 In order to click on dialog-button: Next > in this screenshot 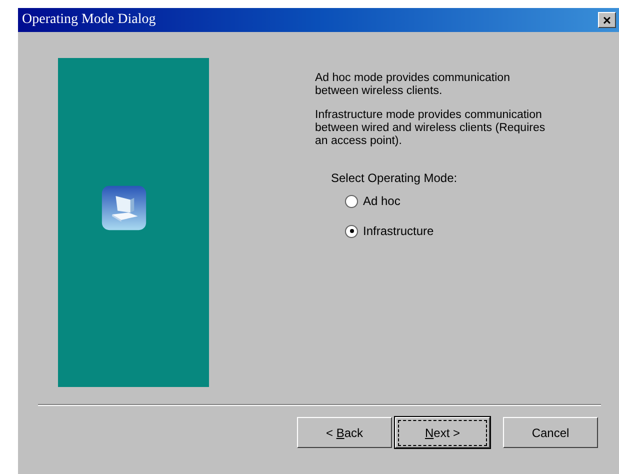, I will do `click(442, 432)`.